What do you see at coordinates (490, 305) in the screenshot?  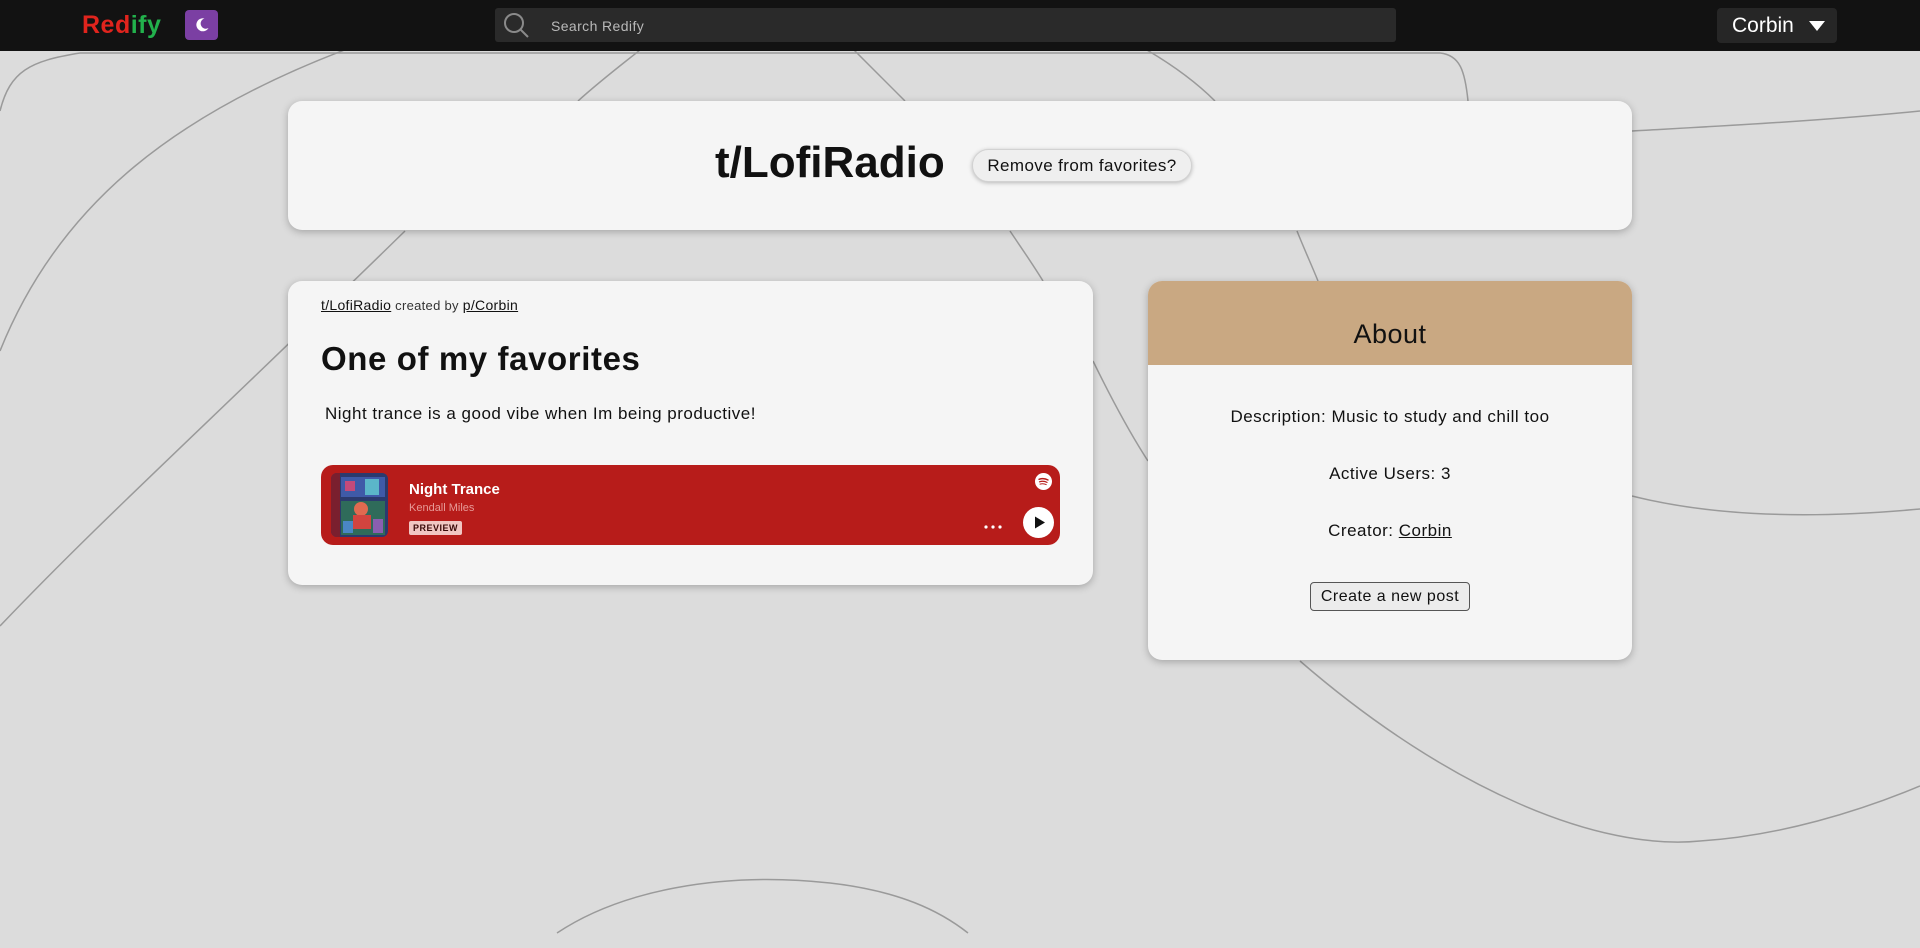 I see `author-link: p/Corbin` at bounding box center [490, 305].